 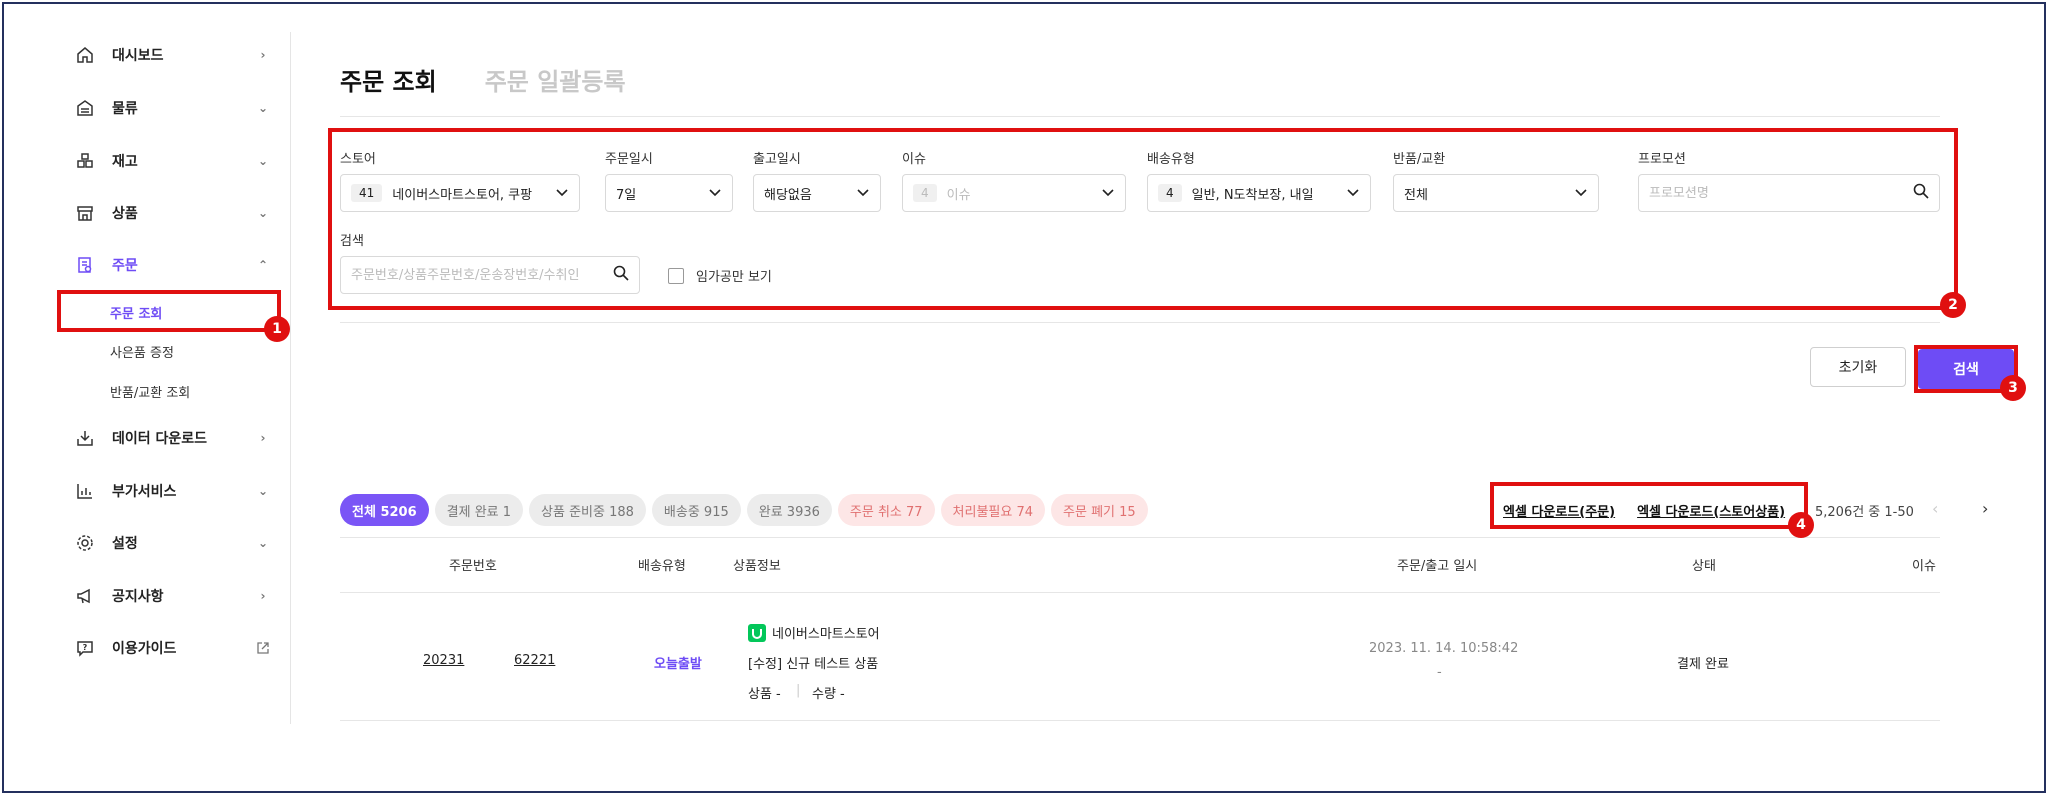 What do you see at coordinates (125, 266) in the screenshot?
I see `sidebar-item-label: 주문` at bounding box center [125, 266].